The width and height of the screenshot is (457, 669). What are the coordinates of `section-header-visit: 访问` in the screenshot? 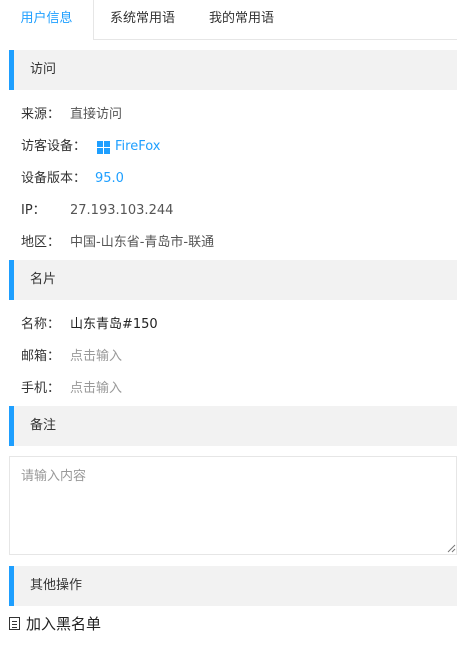 It's located at (233, 70).